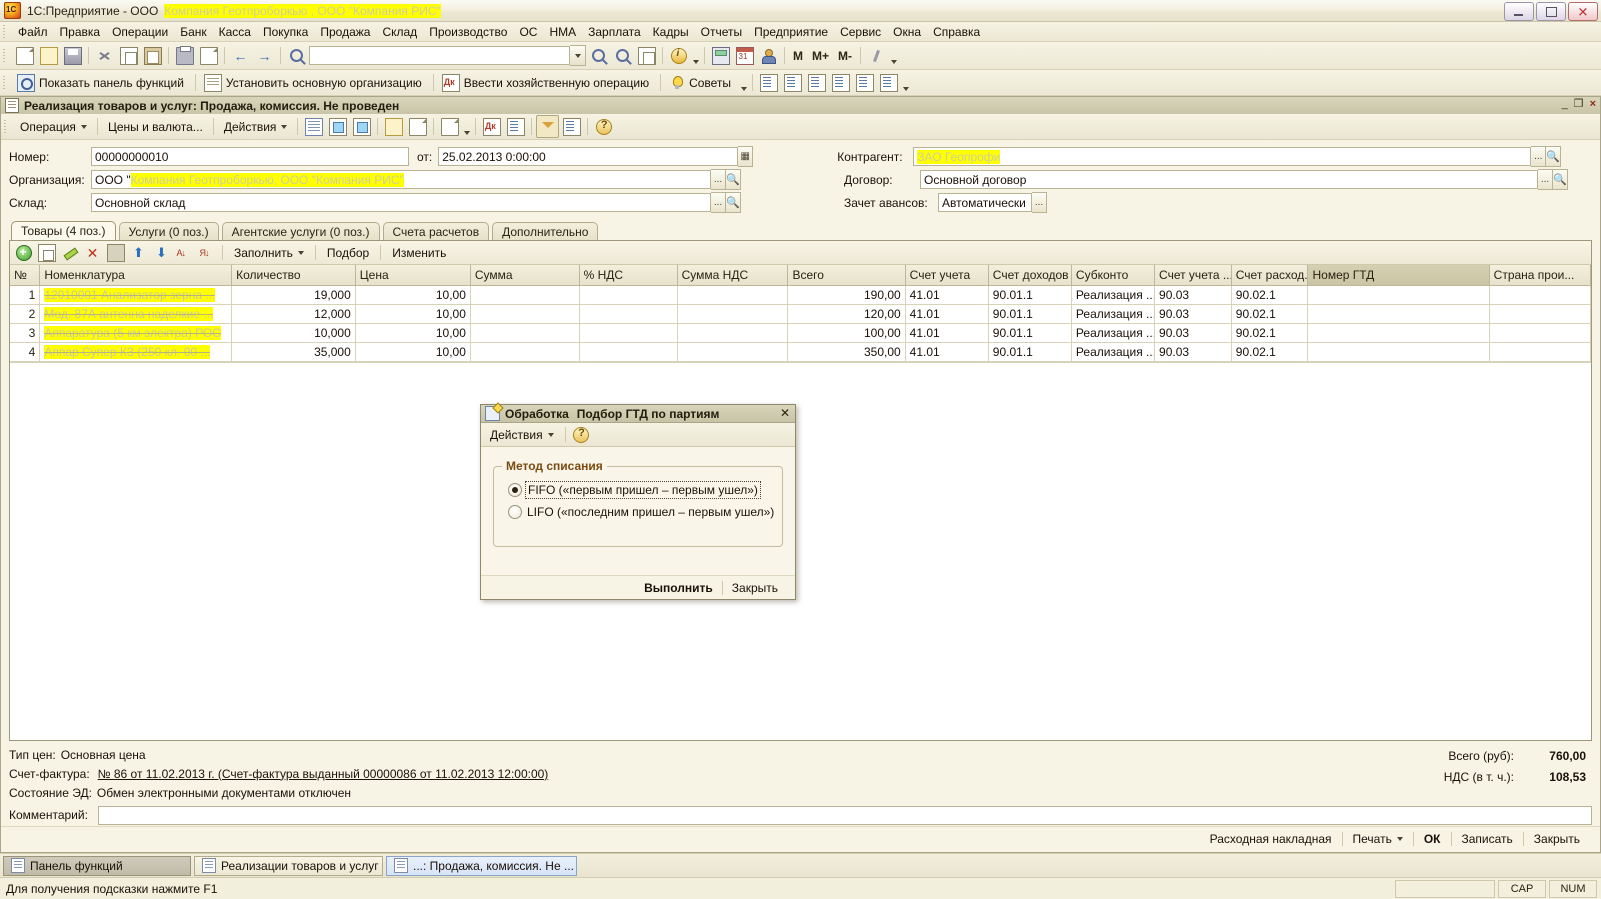  Describe the element at coordinates (622, 55) in the screenshot. I see `find-prev-button` at that location.